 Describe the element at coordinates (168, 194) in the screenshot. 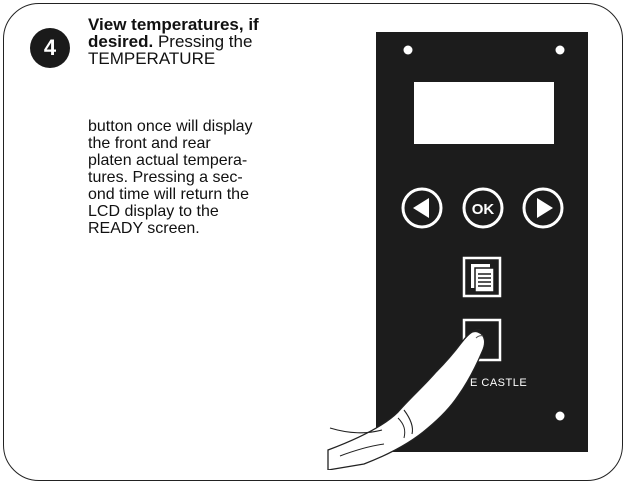

I see `step-body-line: ond time will return the` at that location.